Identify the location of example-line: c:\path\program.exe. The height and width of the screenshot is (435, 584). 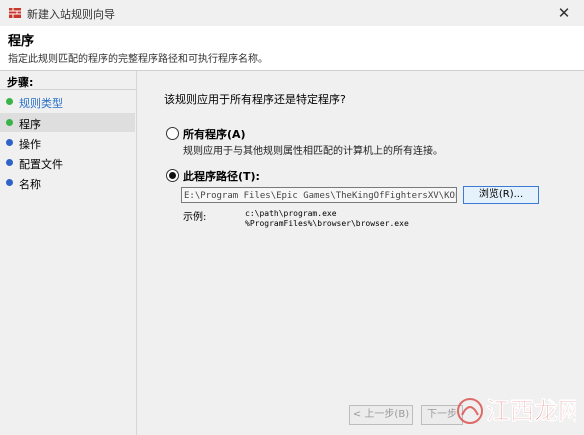
(291, 213).